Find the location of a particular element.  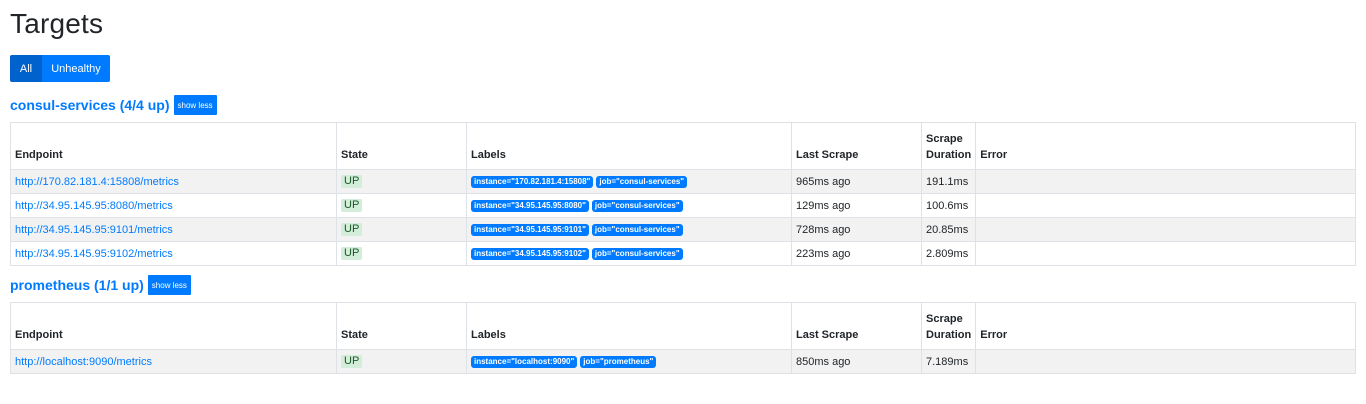

endpoint-link: http://34.95.145.95:9101/metrics is located at coordinates (94, 230).